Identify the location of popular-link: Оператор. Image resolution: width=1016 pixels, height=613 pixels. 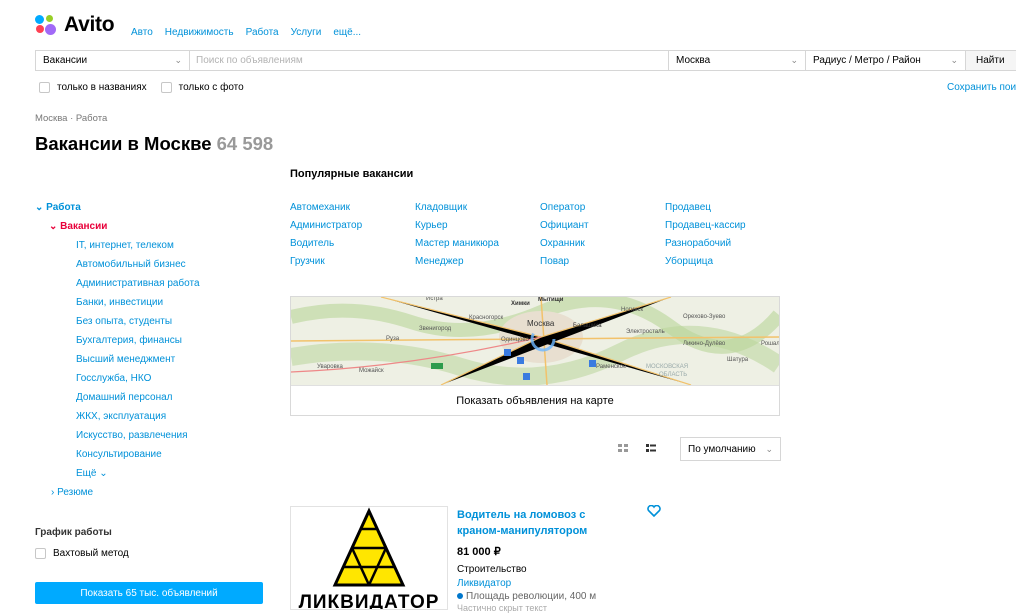
(602, 208).